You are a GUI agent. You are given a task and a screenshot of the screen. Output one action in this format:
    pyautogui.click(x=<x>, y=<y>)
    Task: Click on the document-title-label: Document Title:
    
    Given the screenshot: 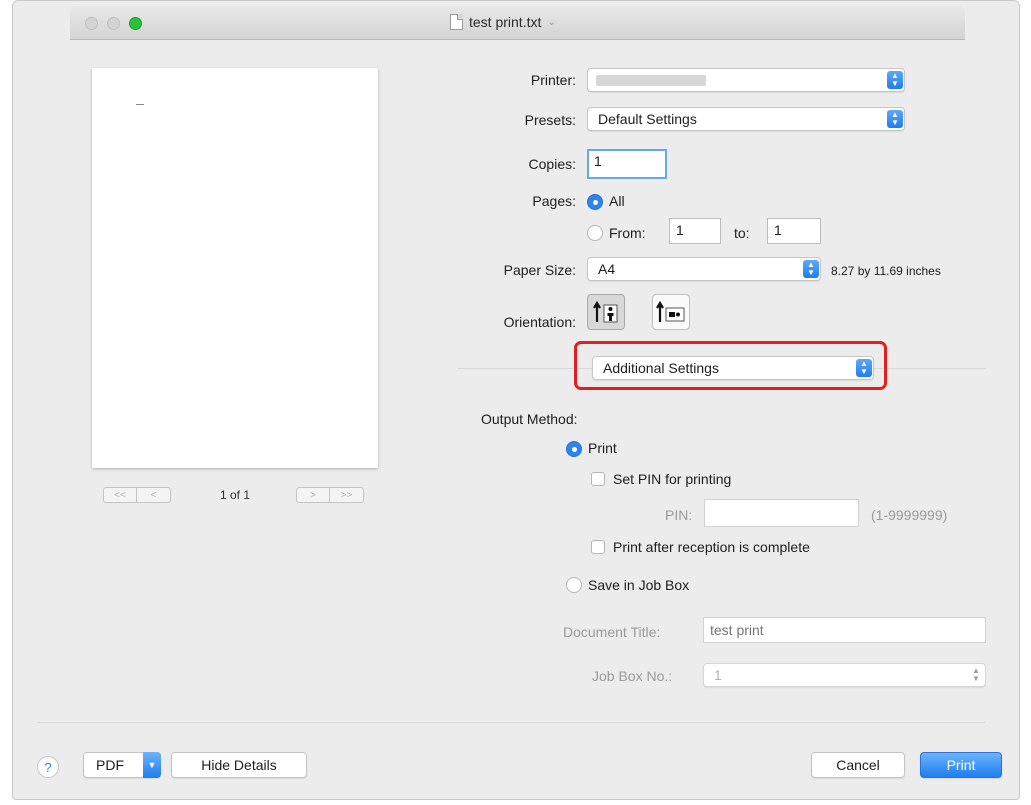 What is the action you would take?
    pyautogui.click(x=612, y=632)
    